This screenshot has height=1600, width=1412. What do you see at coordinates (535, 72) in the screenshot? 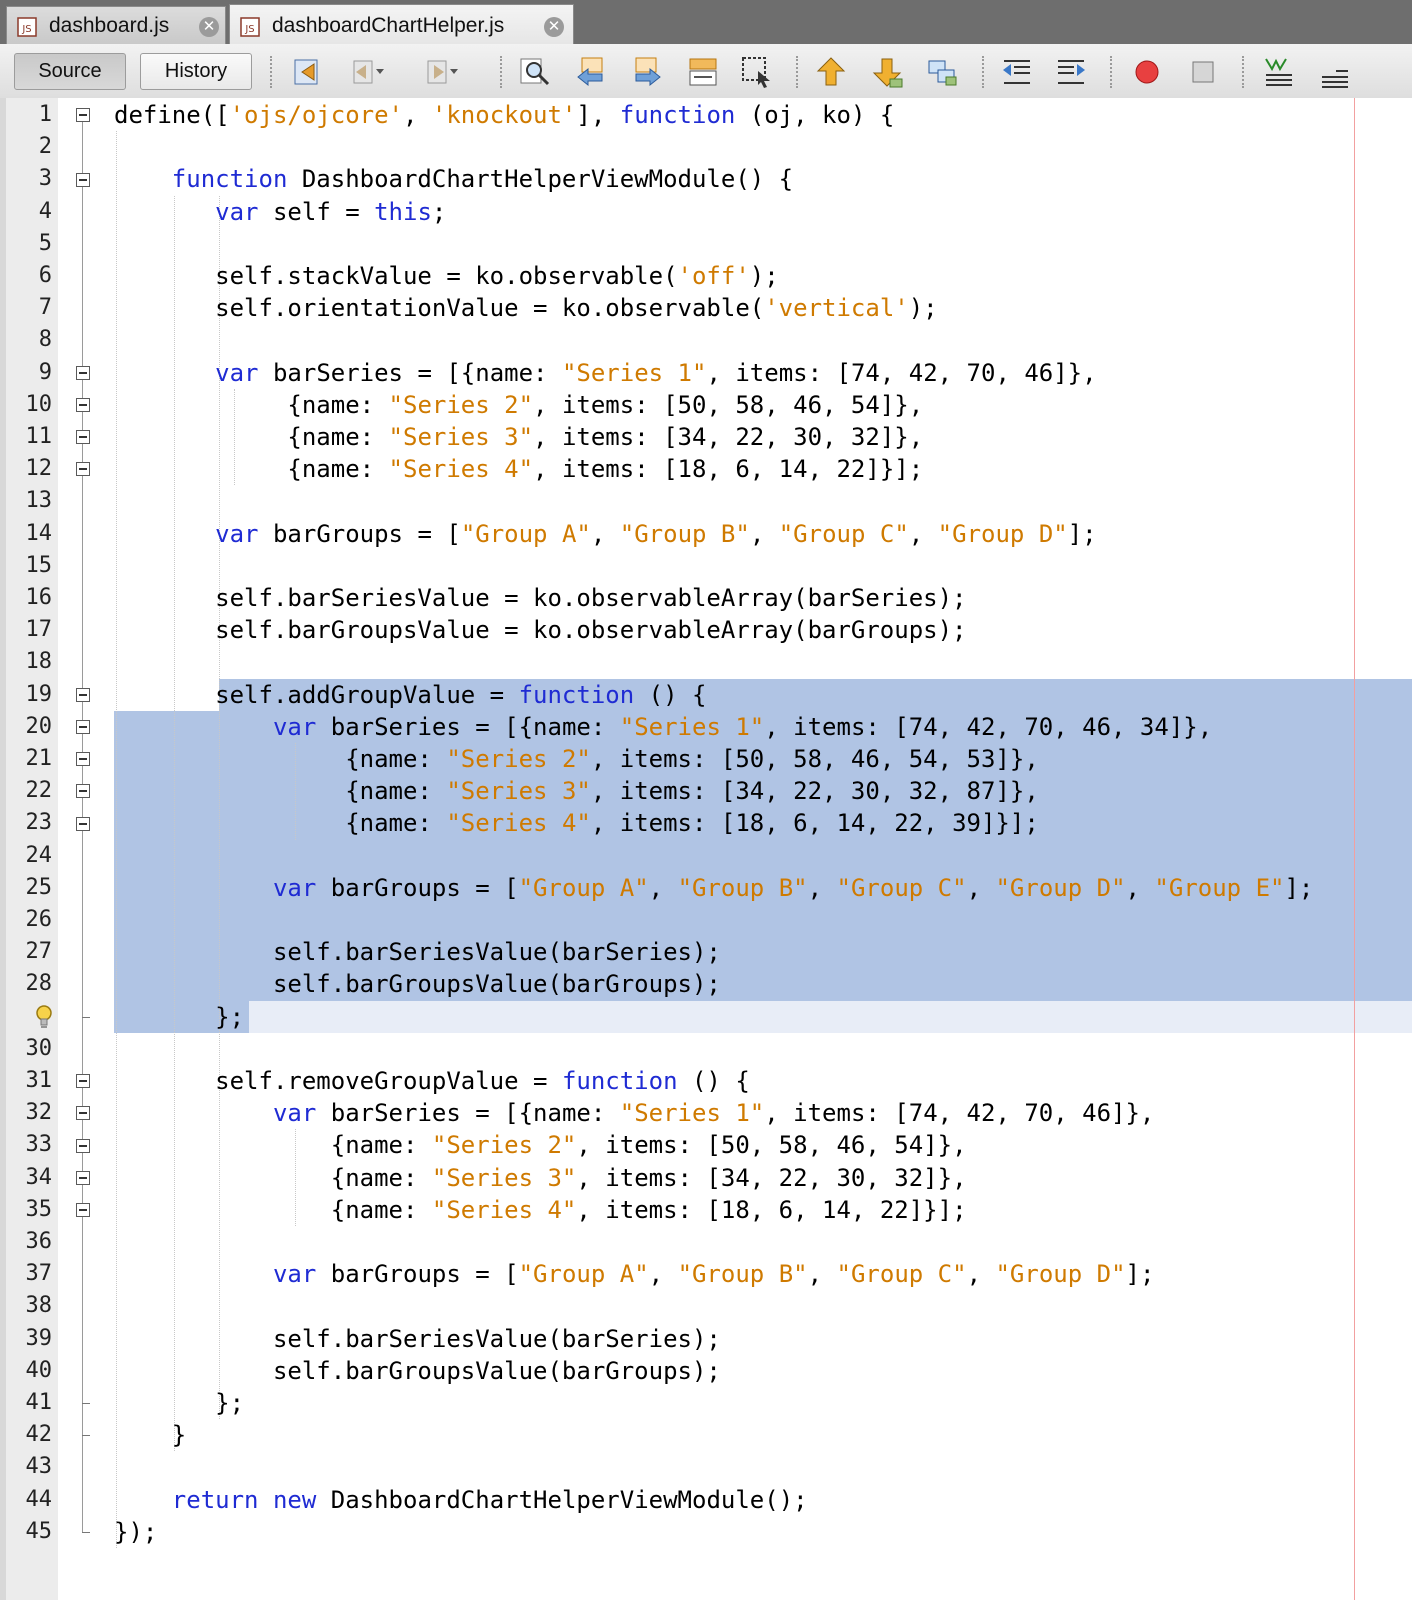
I see `find-icon` at bounding box center [535, 72].